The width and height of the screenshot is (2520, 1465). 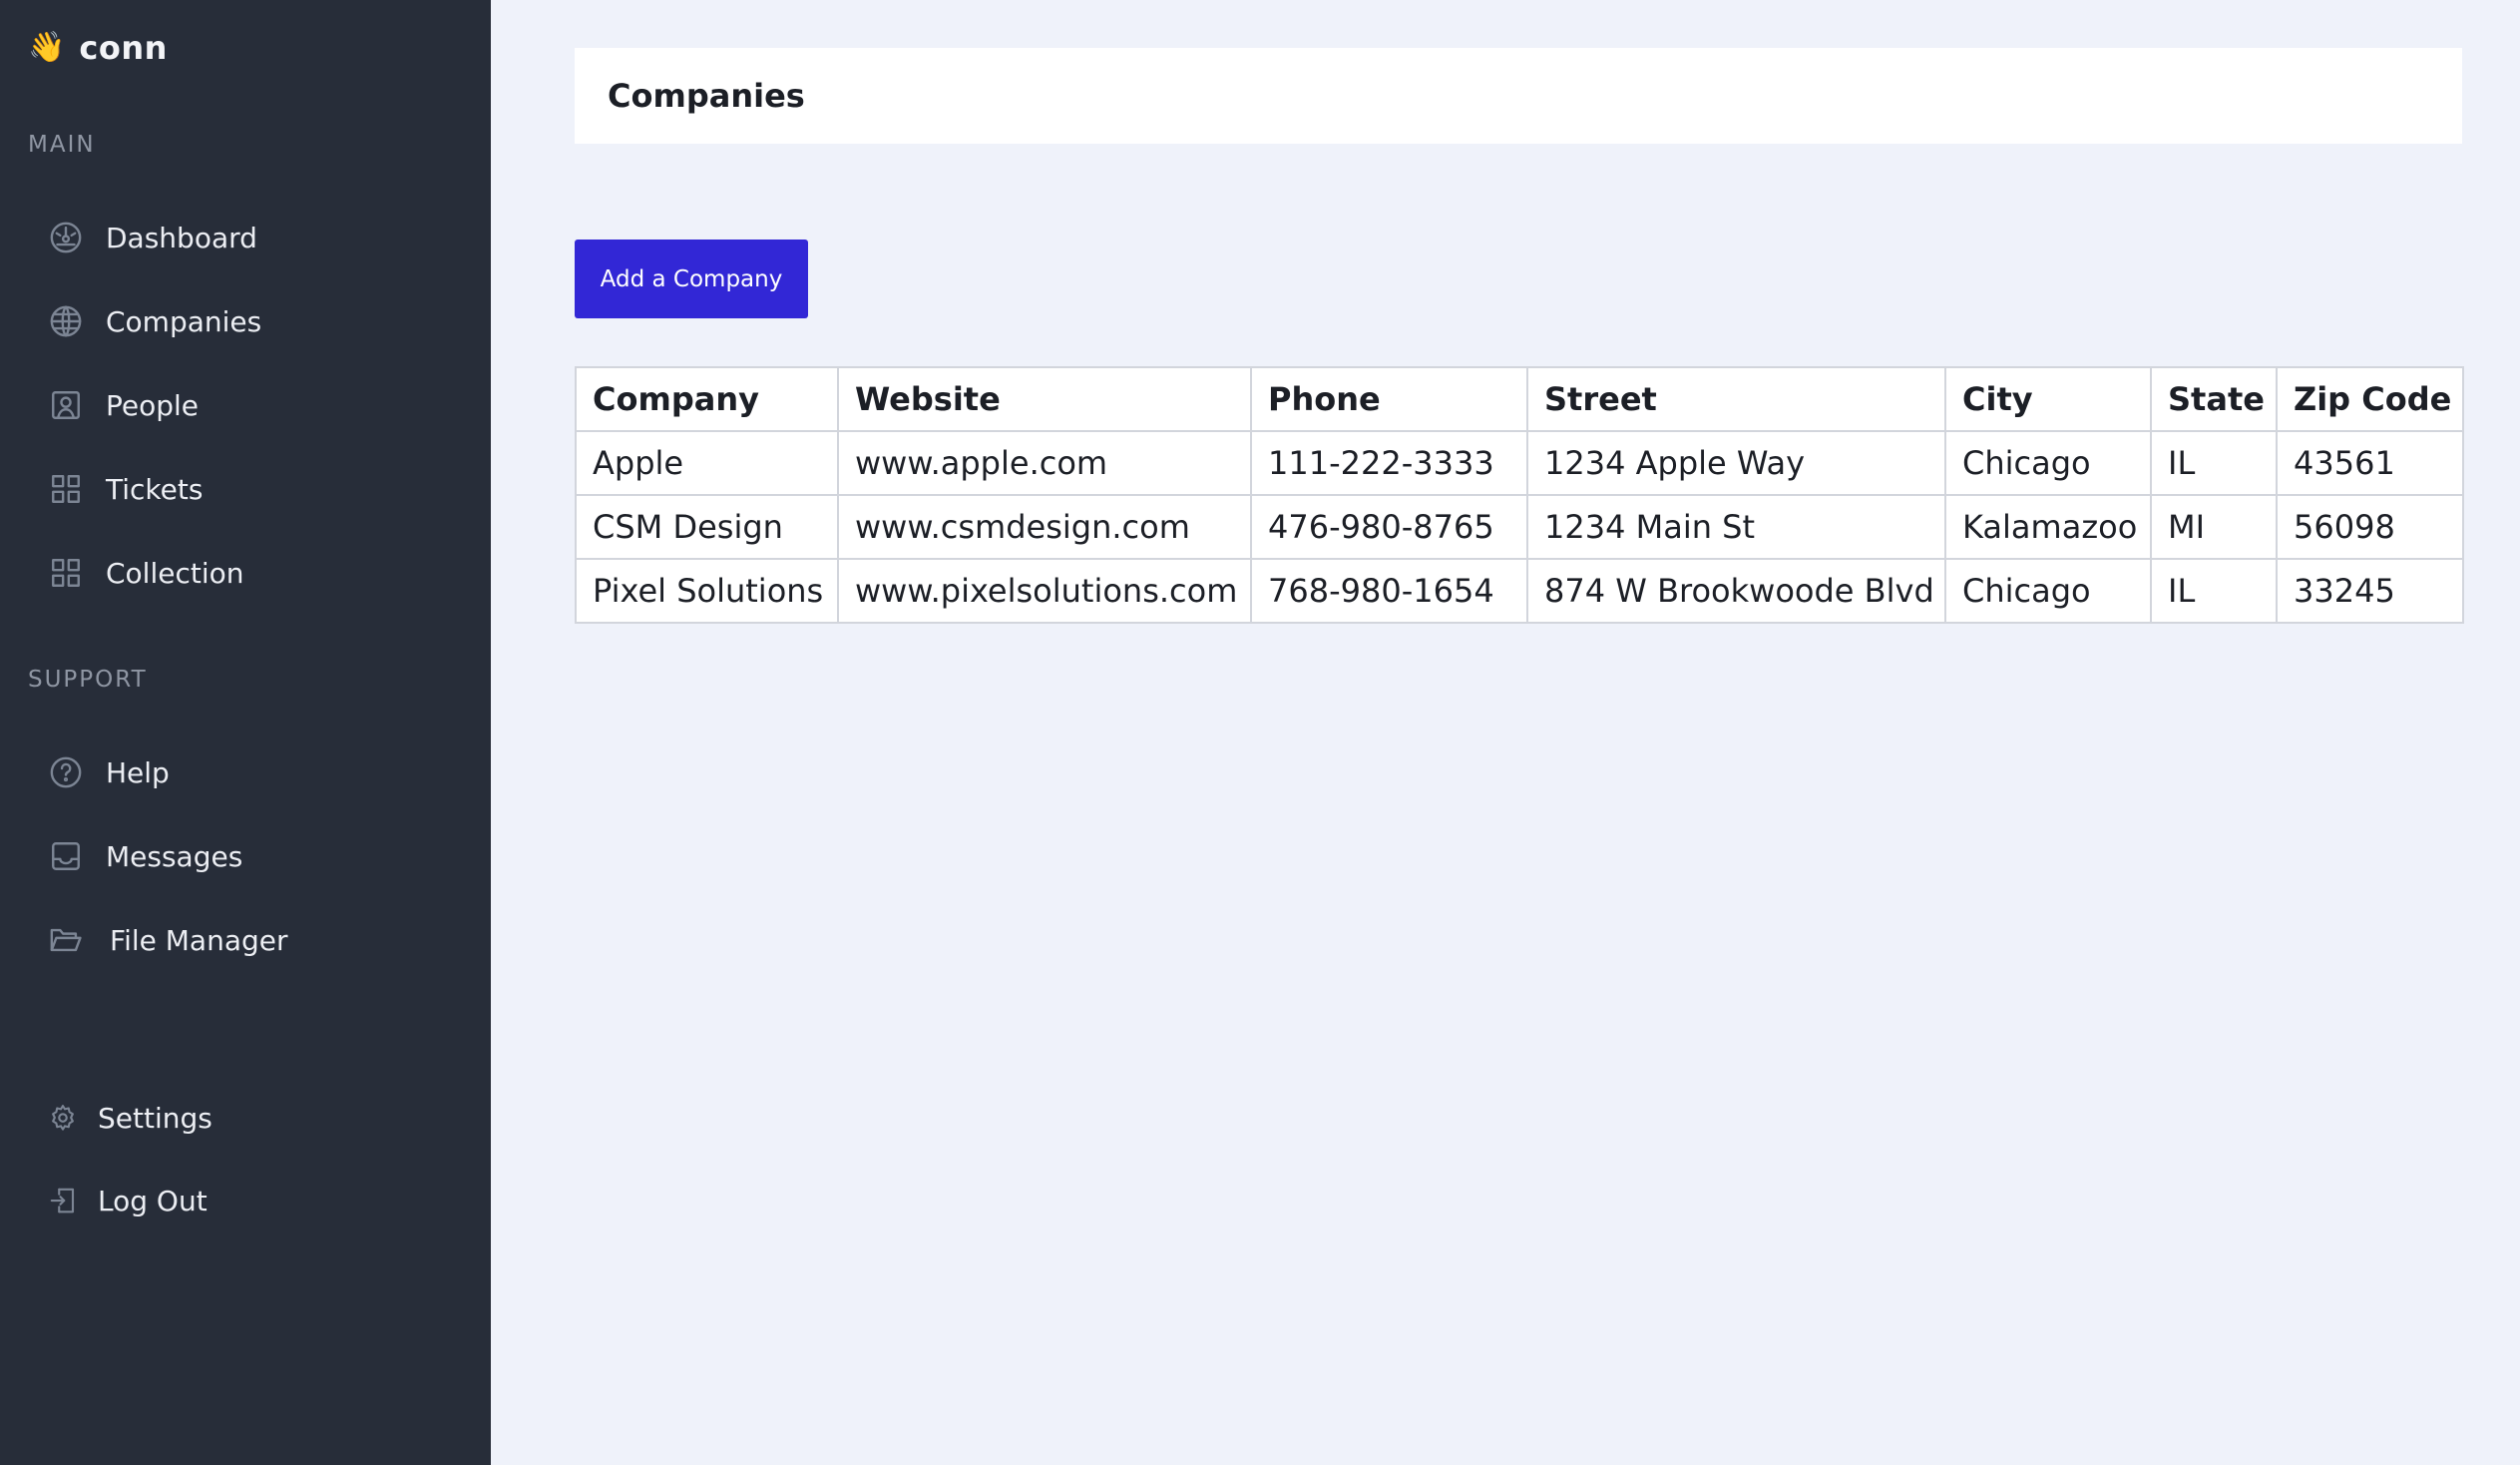 What do you see at coordinates (706, 96) in the screenshot?
I see `page-title: Companies` at bounding box center [706, 96].